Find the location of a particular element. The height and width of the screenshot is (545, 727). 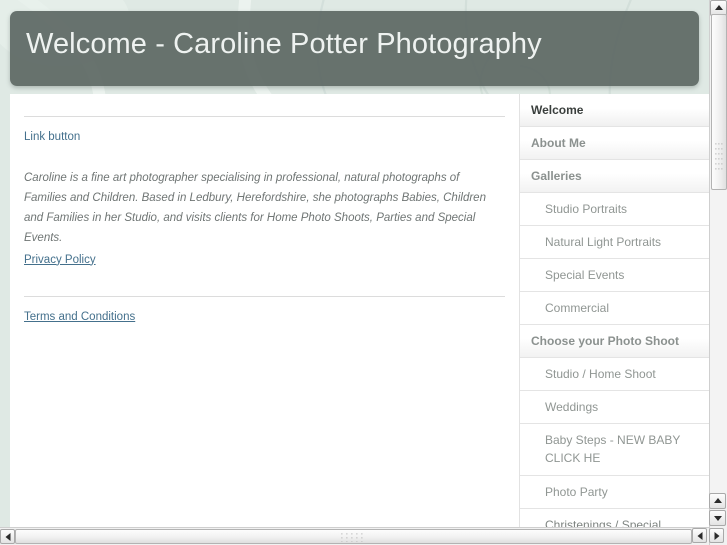

sidebar-item-label: Natural Light Portraits is located at coordinates (603, 242).